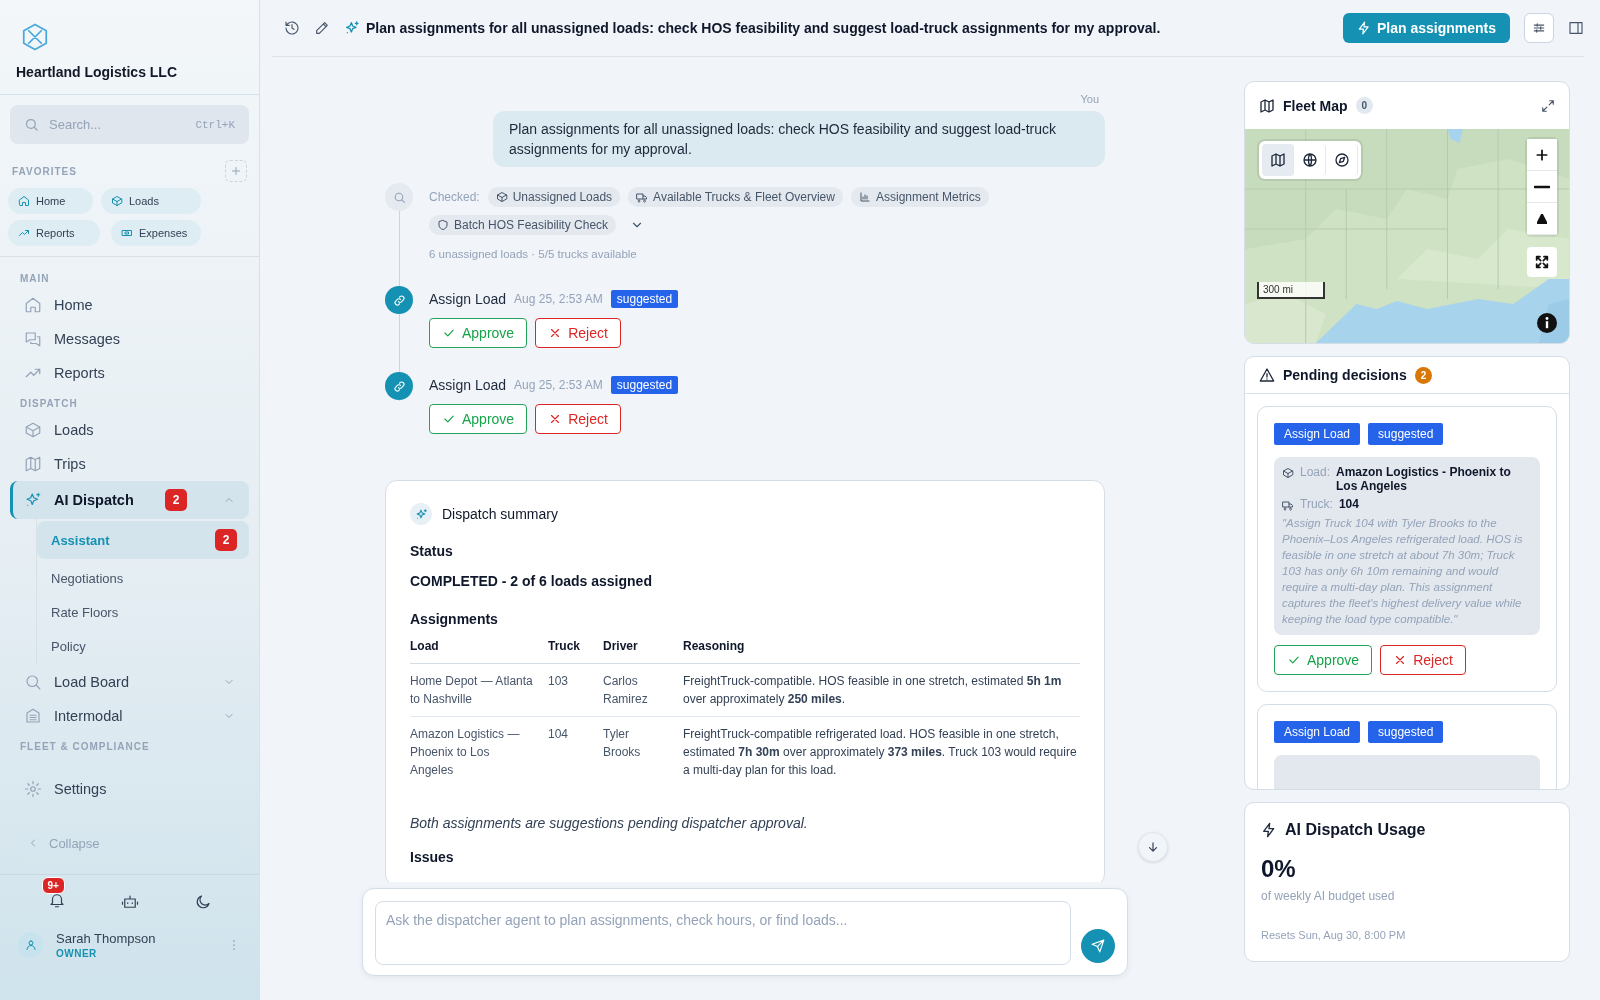  I want to click on bell-icon, so click(56, 900).